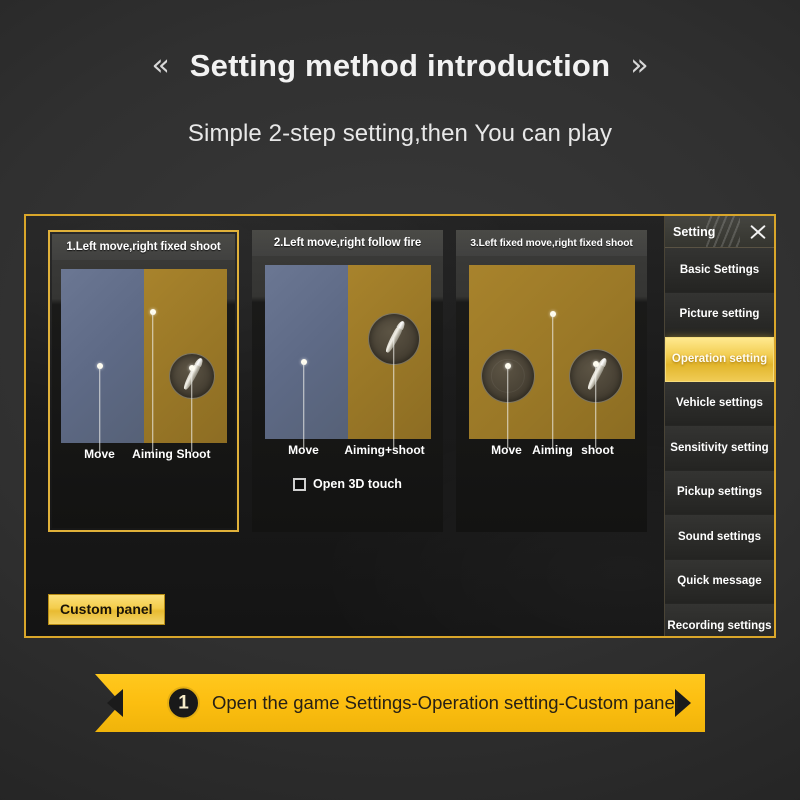 Image resolution: width=800 pixels, height=800 pixels. Describe the element at coordinates (143, 247) in the screenshot. I see `panel-1-title: 1.Left move,right fixed shoot` at that location.